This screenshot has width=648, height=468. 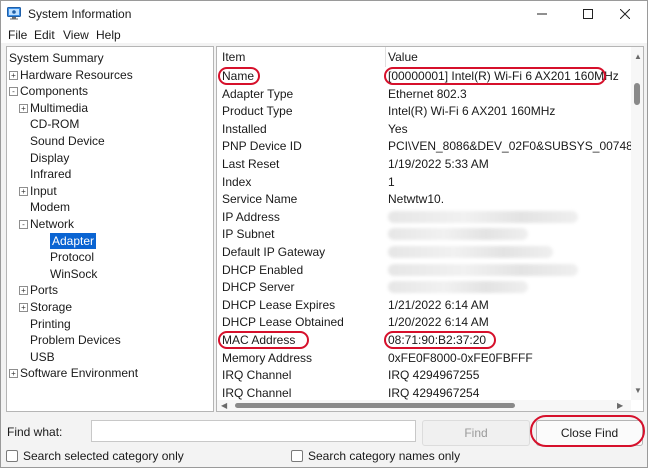 I want to click on search-selected-category-checkbox, so click(x=12, y=456).